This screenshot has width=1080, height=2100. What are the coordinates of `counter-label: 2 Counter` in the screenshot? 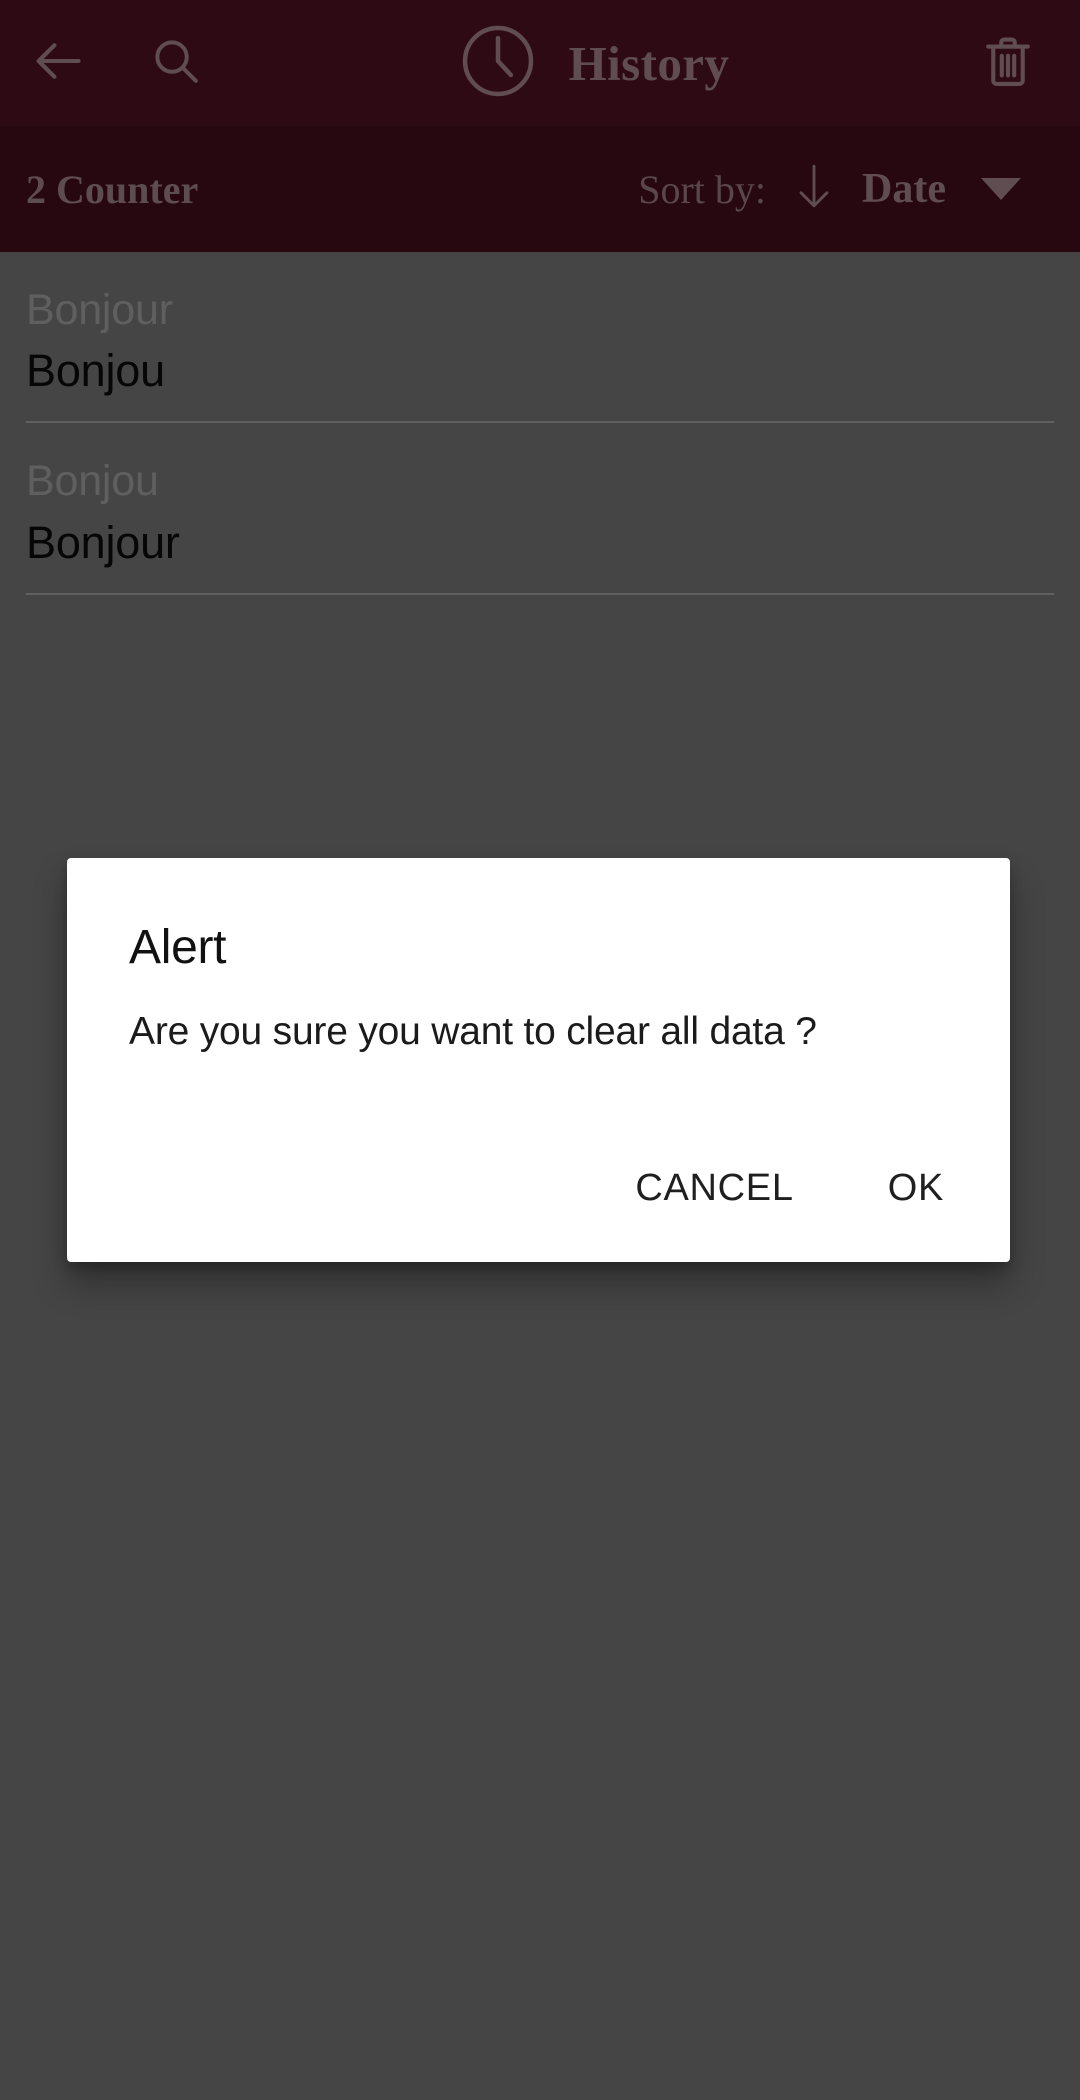 It's located at (112, 189).